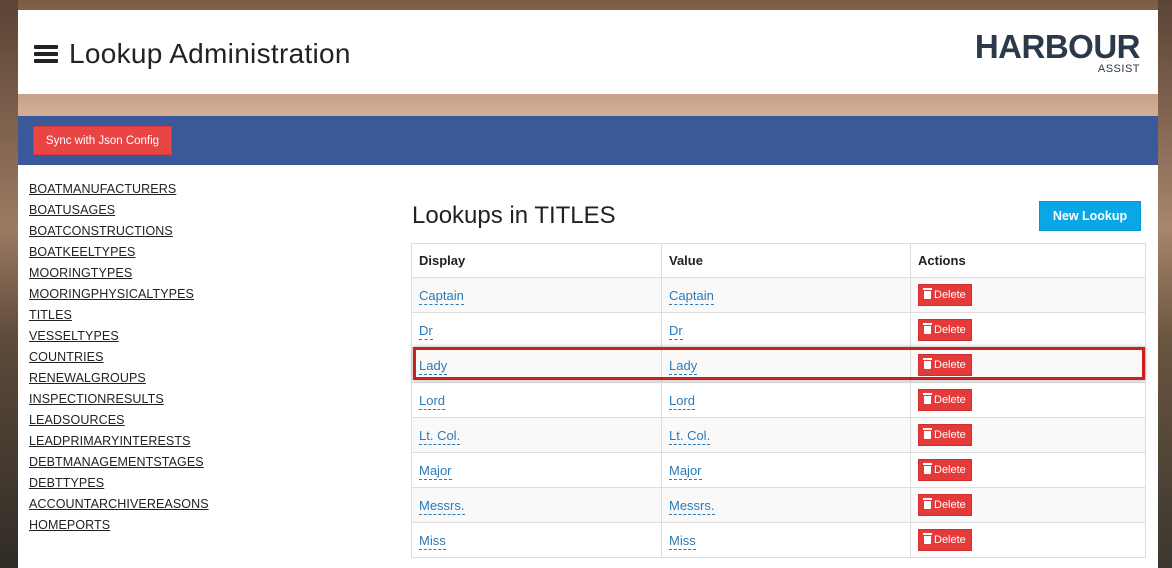  I want to click on display-cell: Lady, so click(433, 366).